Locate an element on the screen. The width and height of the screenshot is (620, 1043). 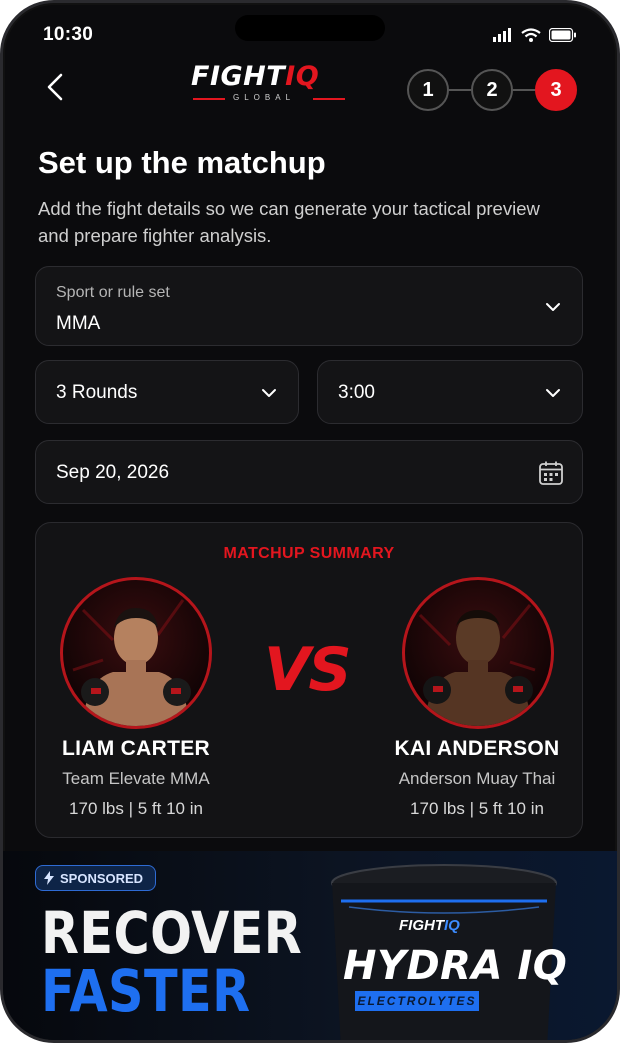
versus-label: VS is located at coordinates (308, 670).